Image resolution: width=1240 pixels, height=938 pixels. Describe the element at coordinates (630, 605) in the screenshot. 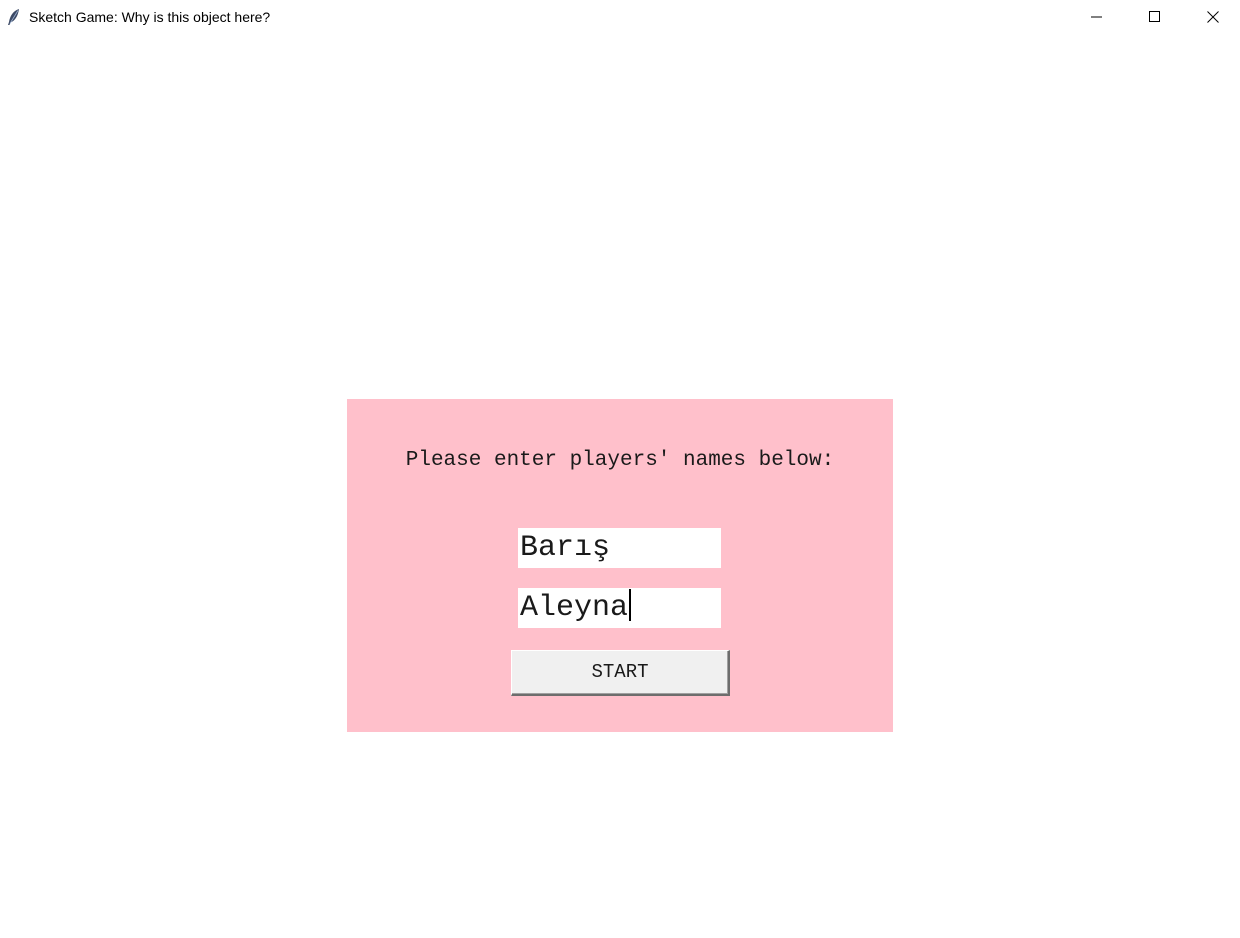

I see `text-caret` at that location.